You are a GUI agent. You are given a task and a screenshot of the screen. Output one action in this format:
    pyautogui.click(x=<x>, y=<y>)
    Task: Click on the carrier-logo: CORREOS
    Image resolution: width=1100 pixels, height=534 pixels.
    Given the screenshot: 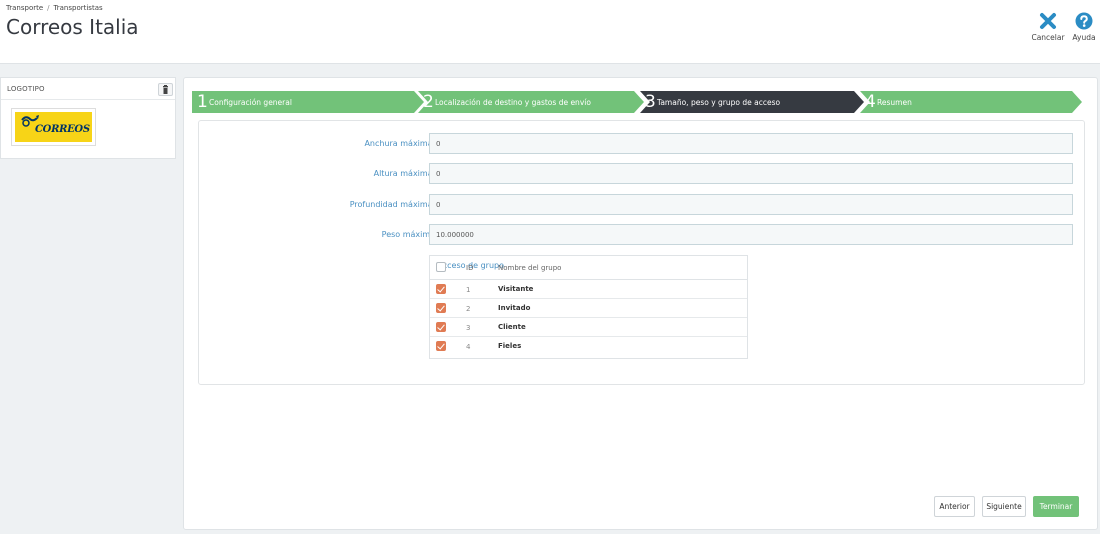 What is the action you would take?
    pyautogui.click(x=53, y=127)
    